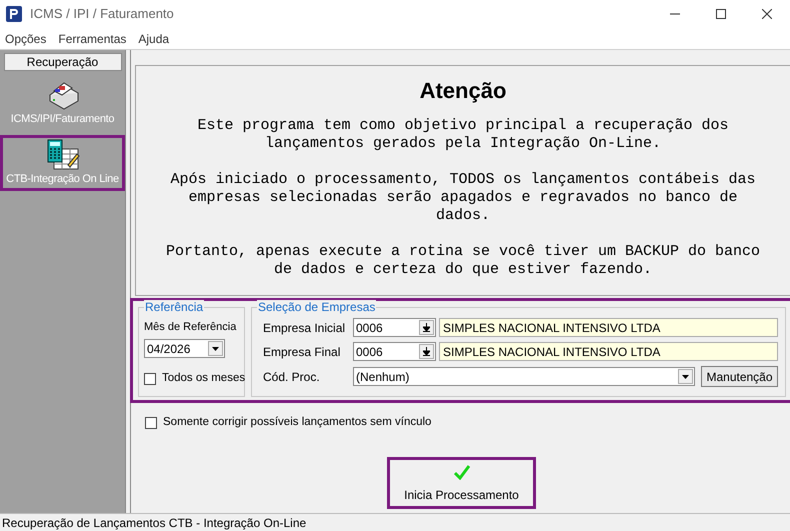 The height and width of the screenshot is (531, 790). What do you see at coordinates (467, 423) in the screenshot?
I see `checkbox: Somente corrigir possíveis lançamentos sem vínculo` at bounding box center [467, 423].